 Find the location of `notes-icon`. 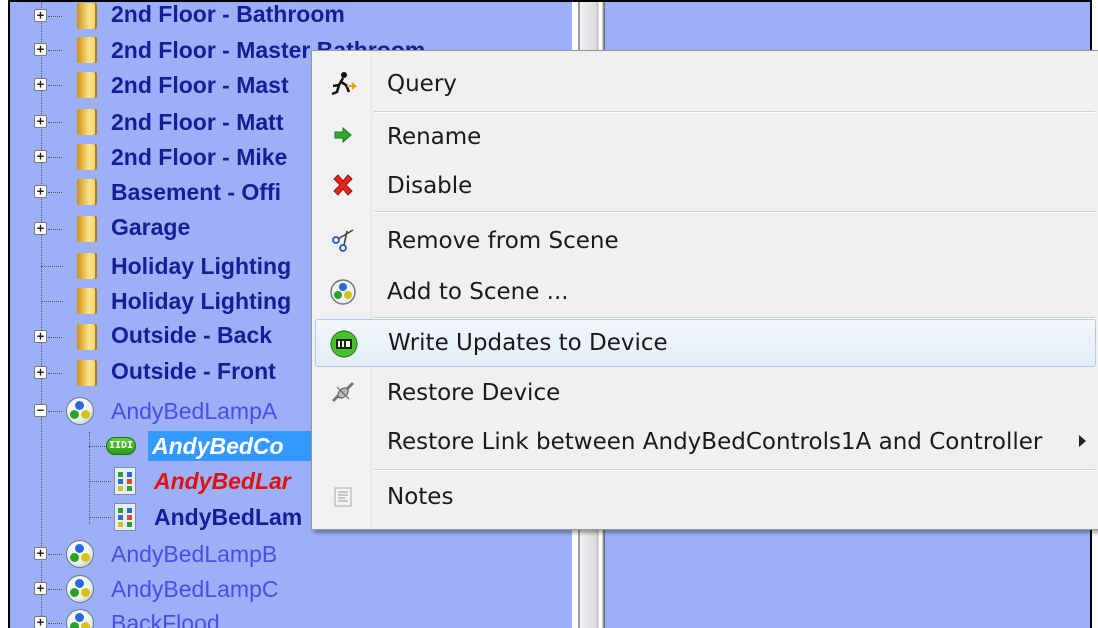

notes-icon is located at coordinates (343, 497).